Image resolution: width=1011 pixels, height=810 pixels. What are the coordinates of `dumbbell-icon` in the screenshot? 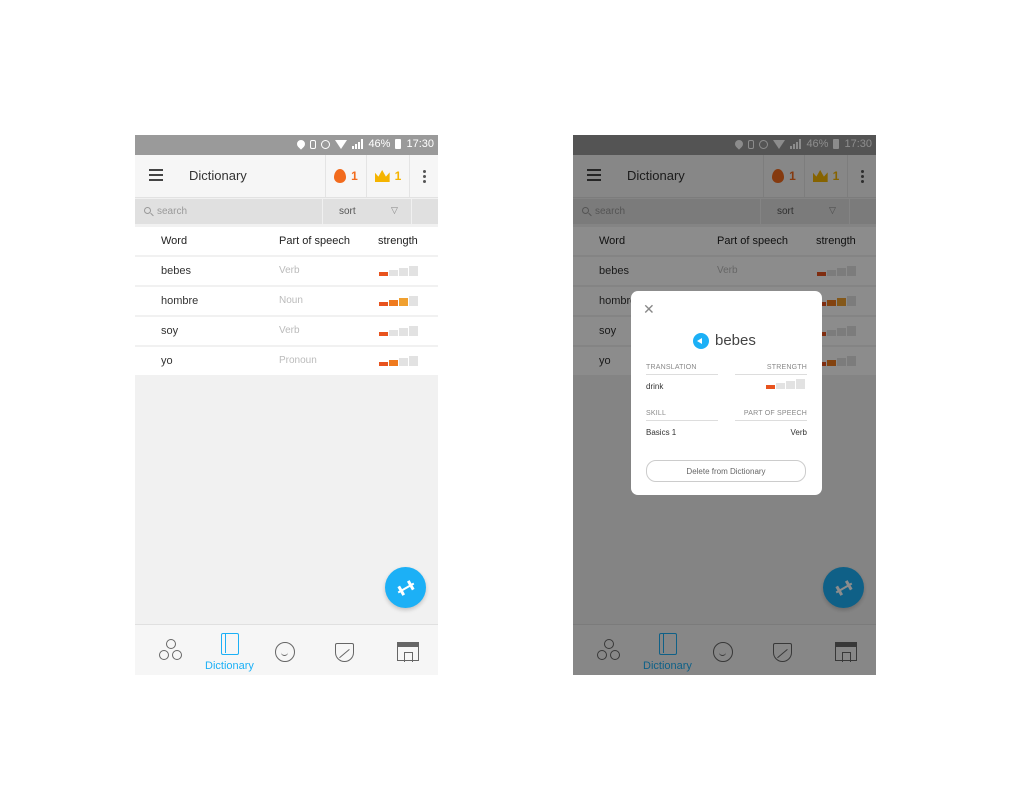 It's located at (405, 588).